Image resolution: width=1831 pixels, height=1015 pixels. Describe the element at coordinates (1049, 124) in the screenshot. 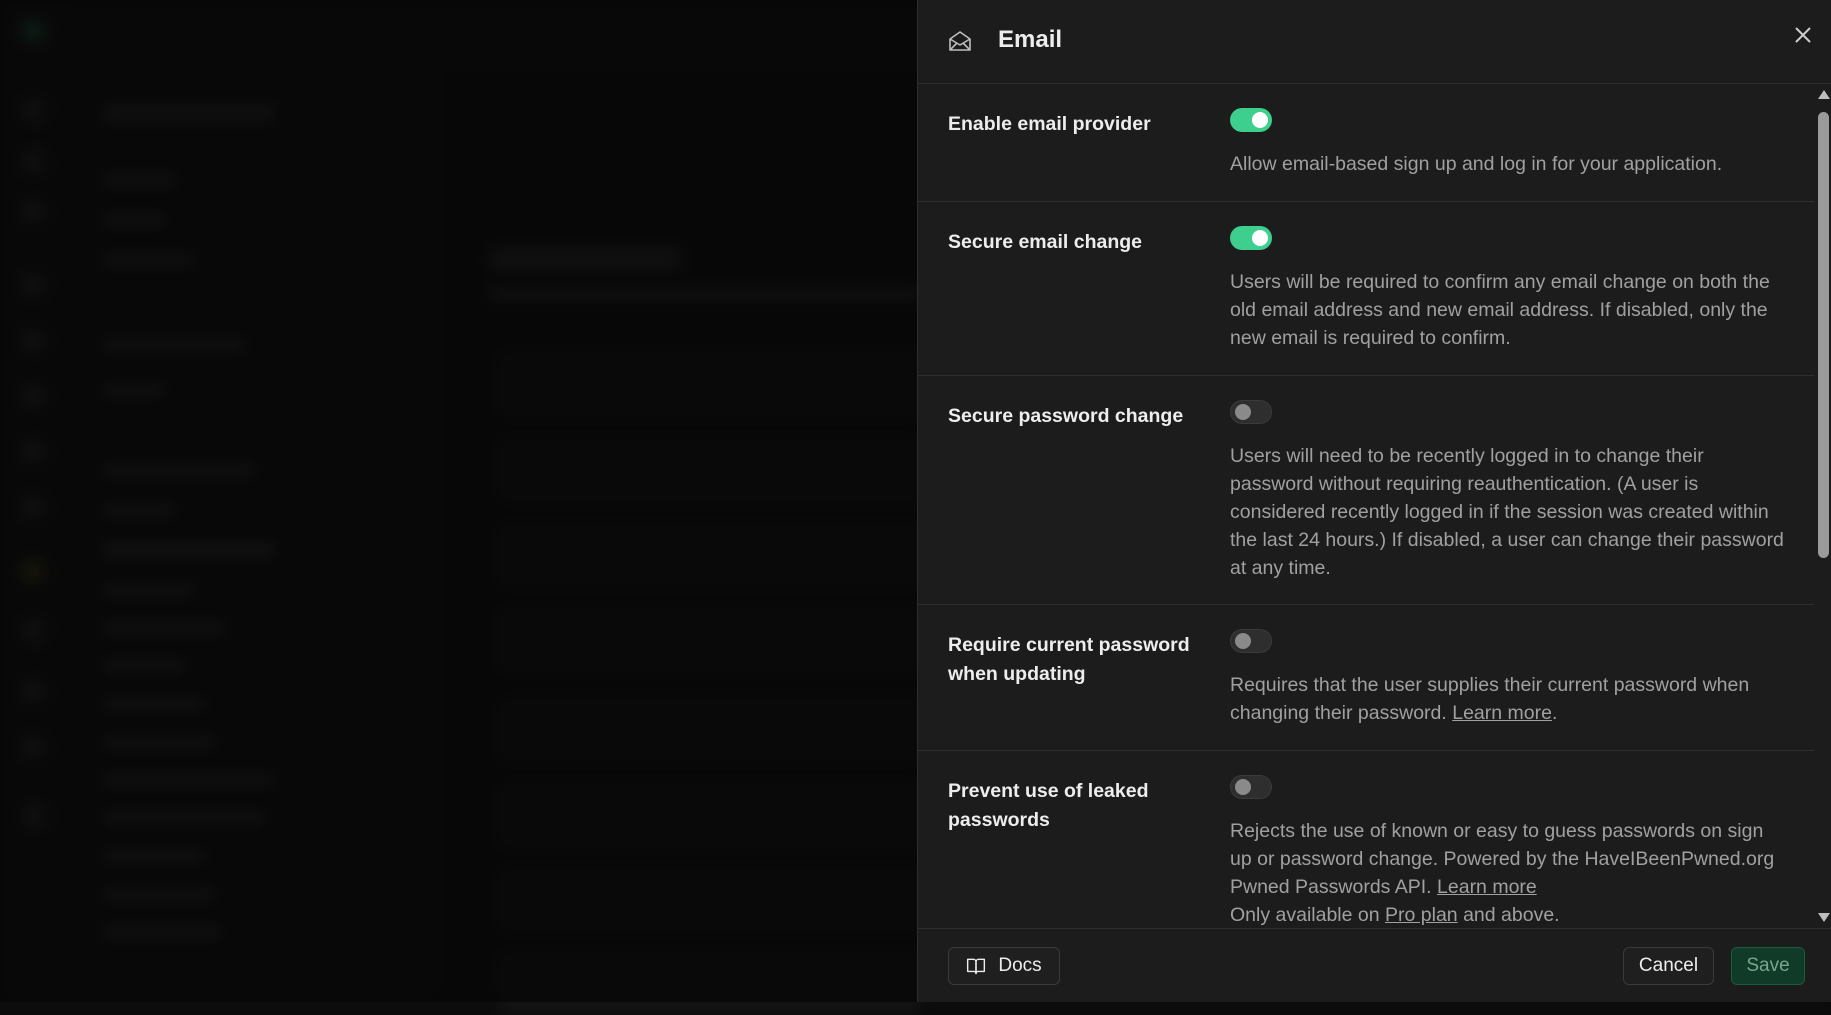

I see `setting-label: Enable email provider` at that location.